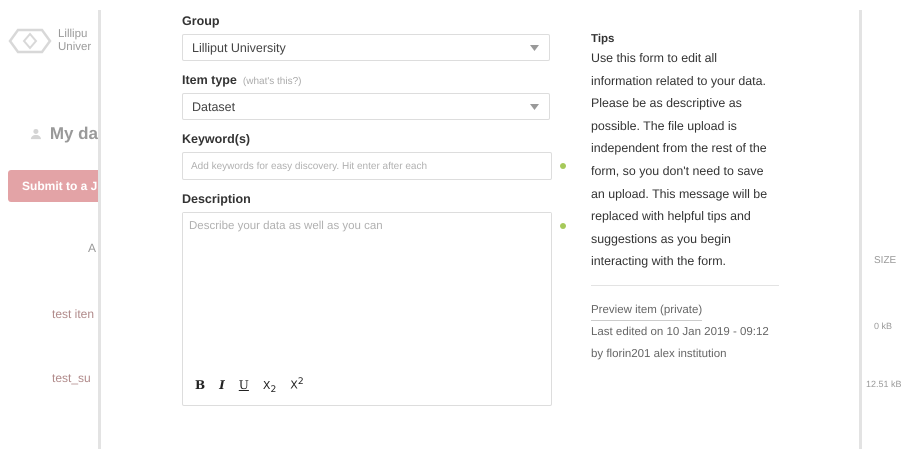 The height and width of the screenshot is (449, 917). I want to click on user-icon, so click(36, 134).